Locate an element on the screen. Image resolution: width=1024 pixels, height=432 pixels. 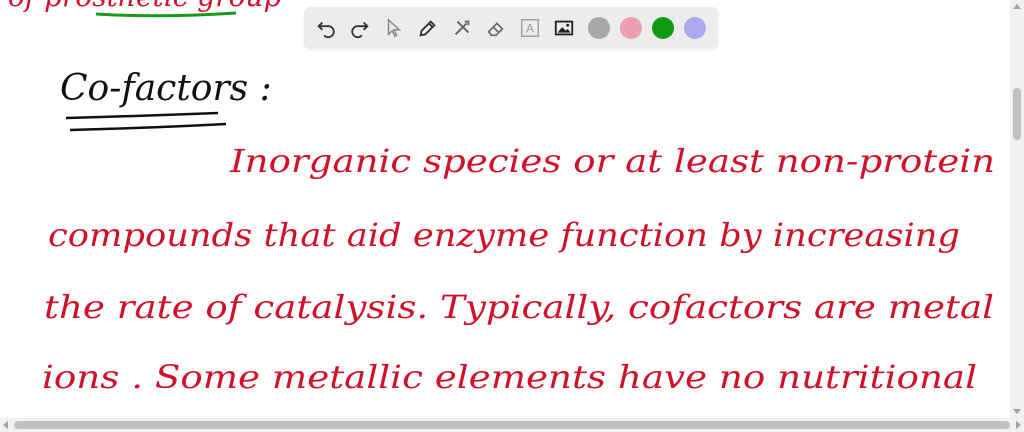
pointer-icon is located at coordinates (394, 28).